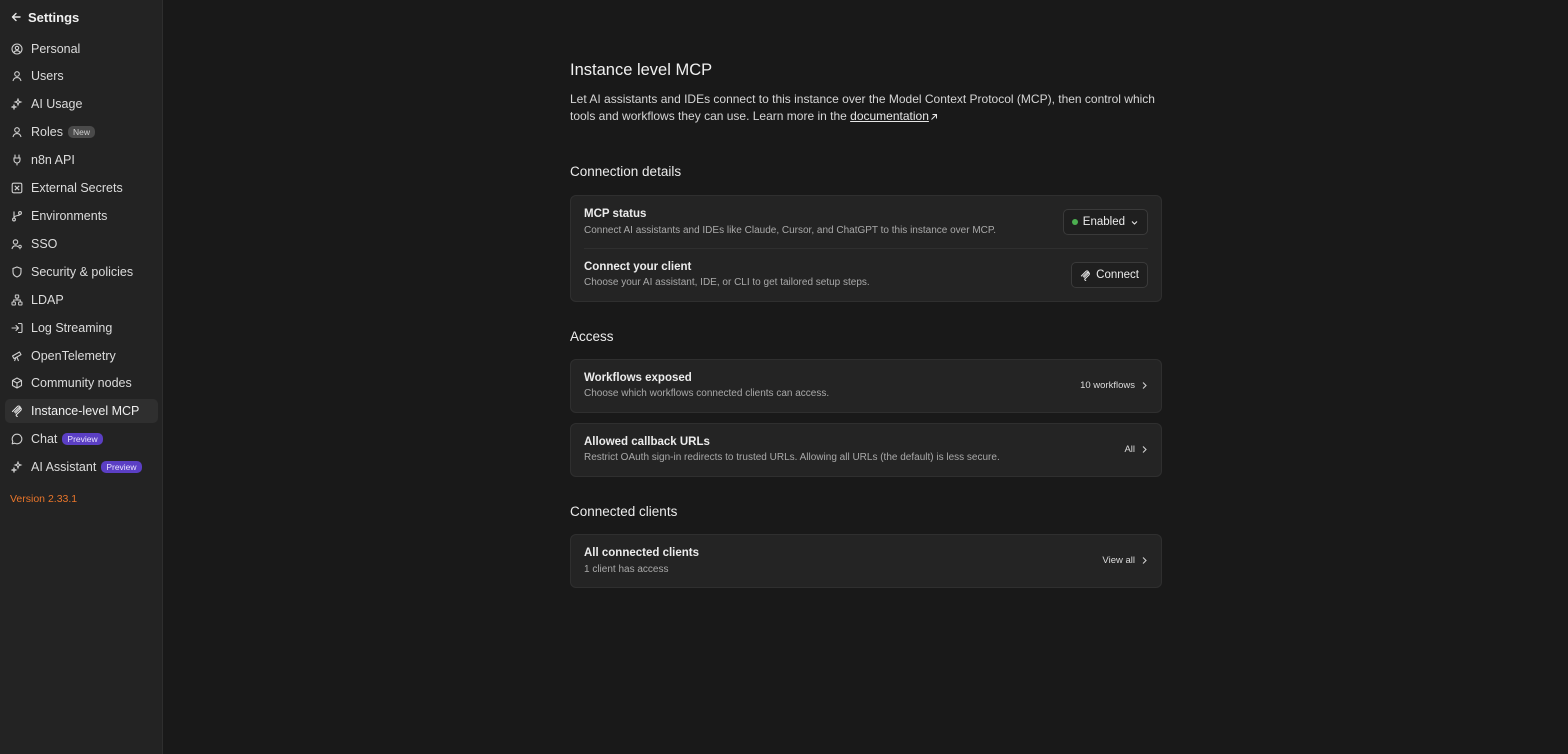 The height and width of the screenshot is (754, 1568). I want to click on sidebar-item-label: Security & policies, so click(82, 272).